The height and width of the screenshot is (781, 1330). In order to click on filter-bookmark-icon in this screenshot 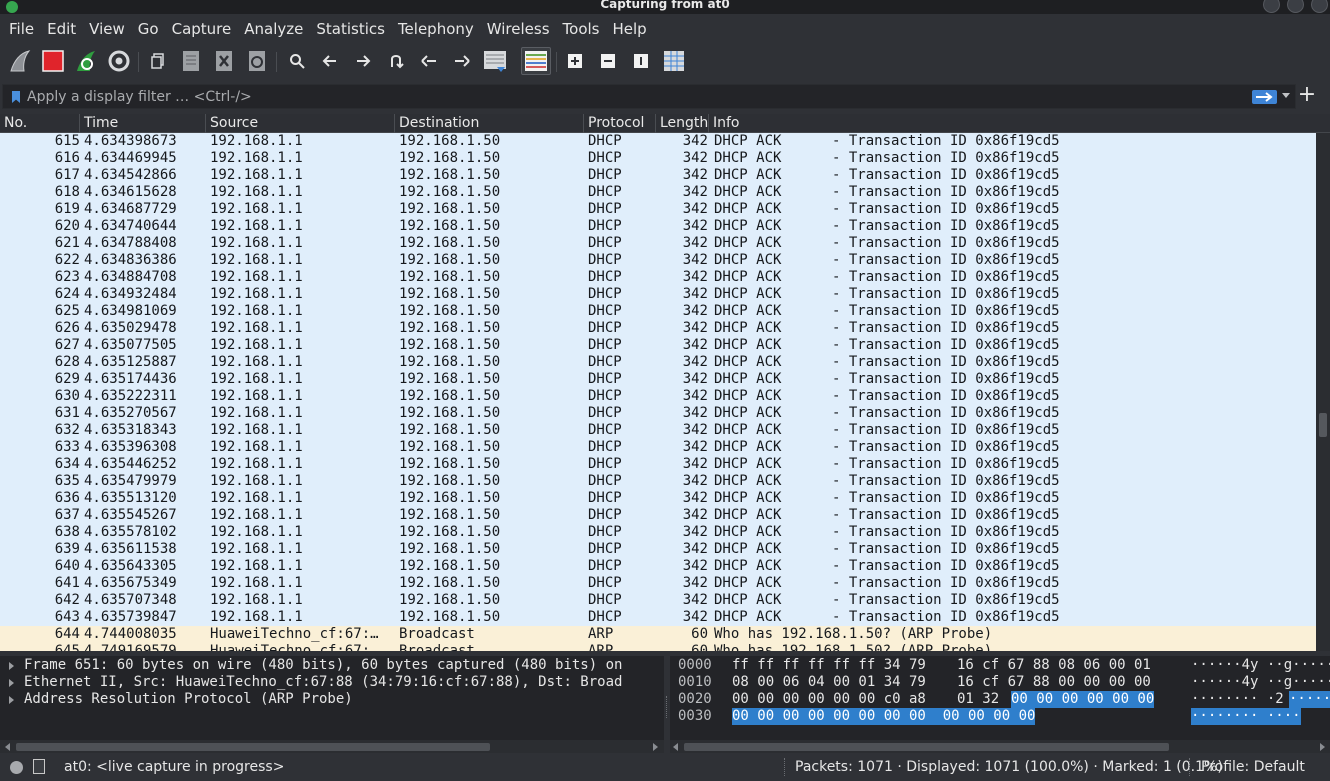, I will do `click(16, 97)`.